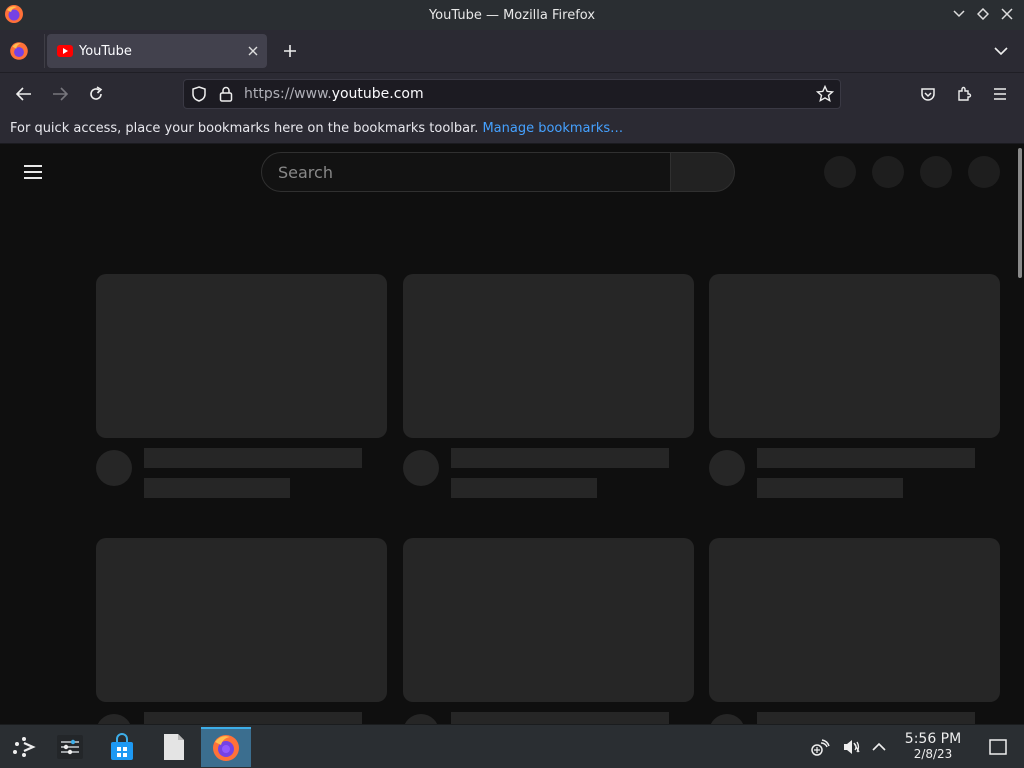  What do you see at coordinates (512, 746) in the screenshot?
I see `taskbar: 5:56 PM 2/8/23` at bounding box center [512, 746].